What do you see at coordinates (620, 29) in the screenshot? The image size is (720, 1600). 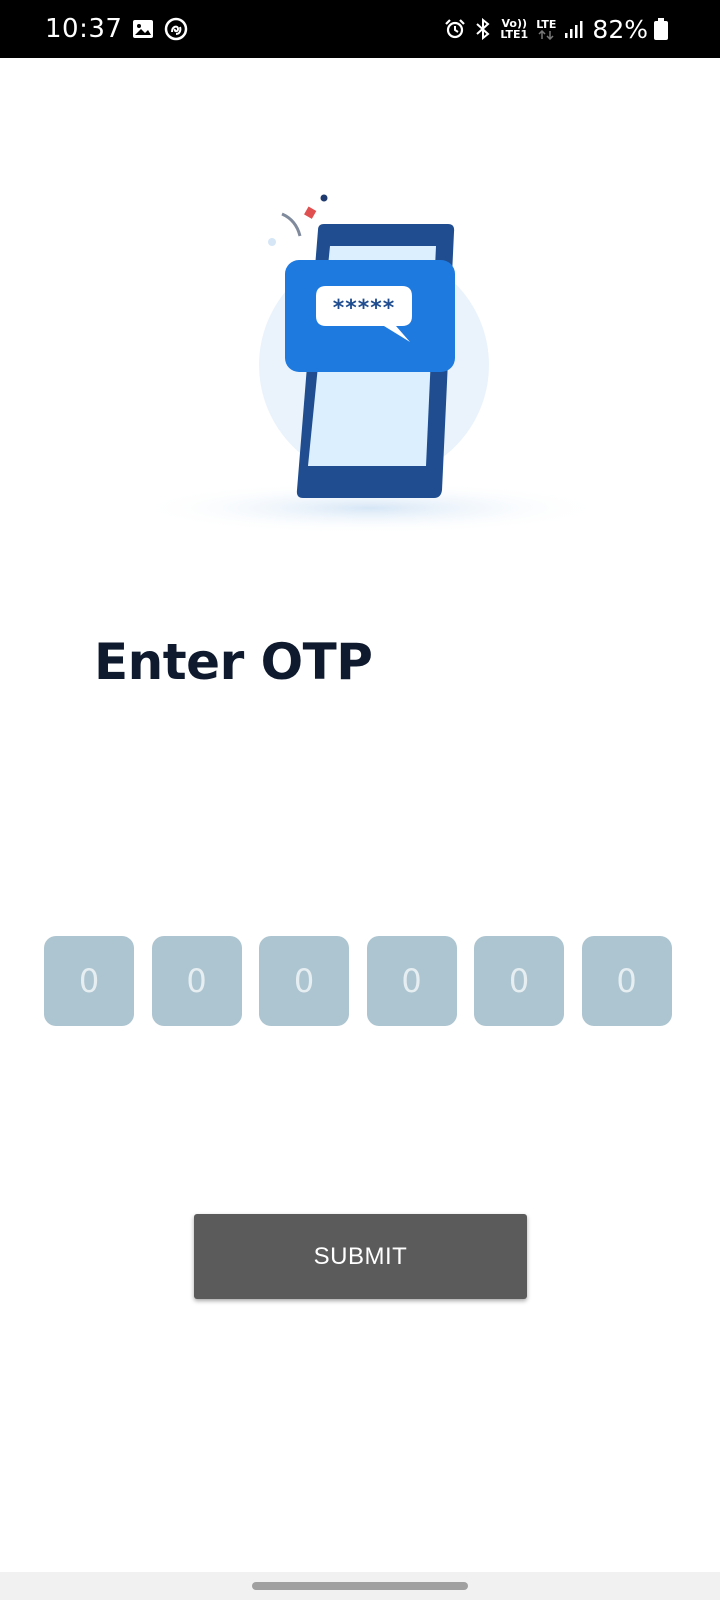 I see `battery-percentage: 82%` at bounding box center [620, 29].